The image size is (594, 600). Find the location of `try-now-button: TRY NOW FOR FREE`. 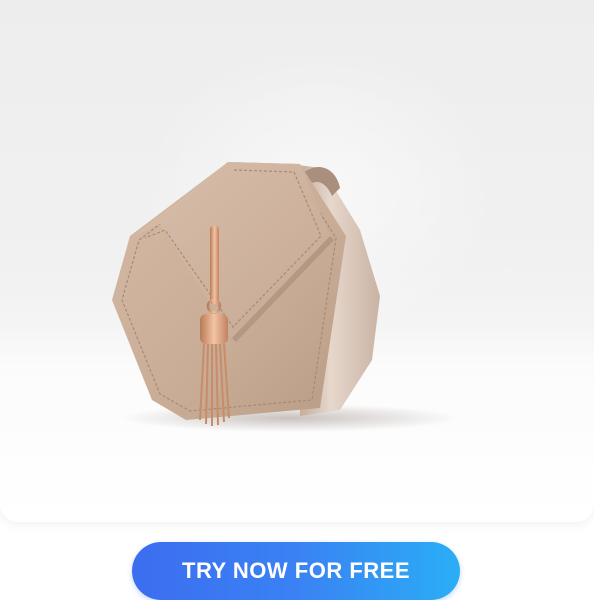

try-now-button: TRY NOW FOR FREE is located at coordinates (296, 571).